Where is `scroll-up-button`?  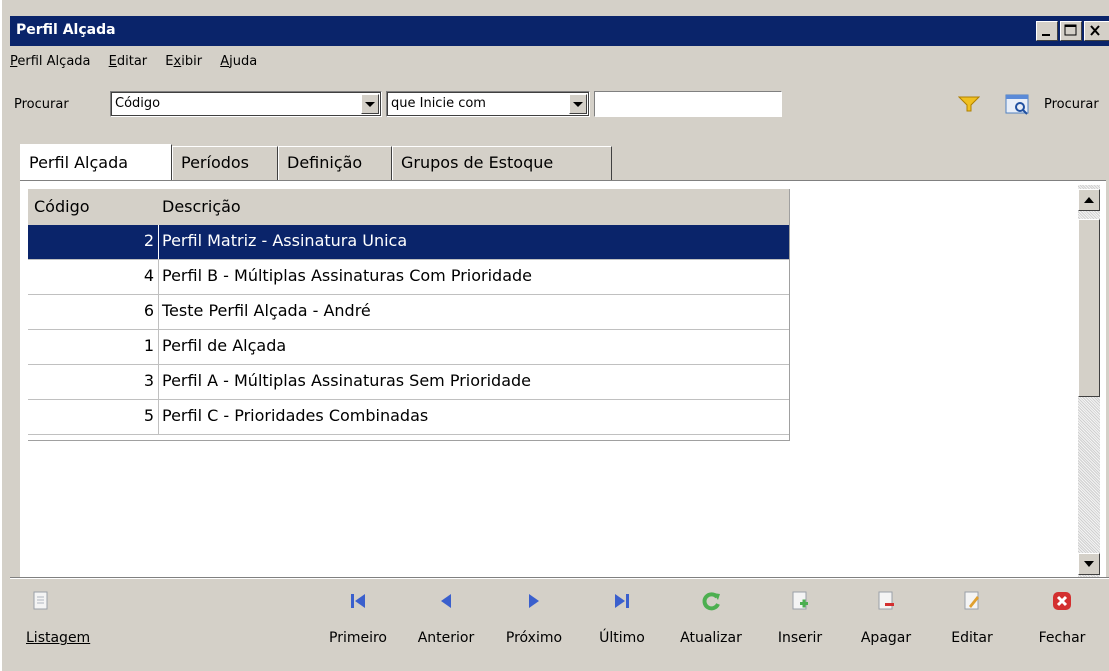 scroll-up-button is located at coordinates (1089, 200).